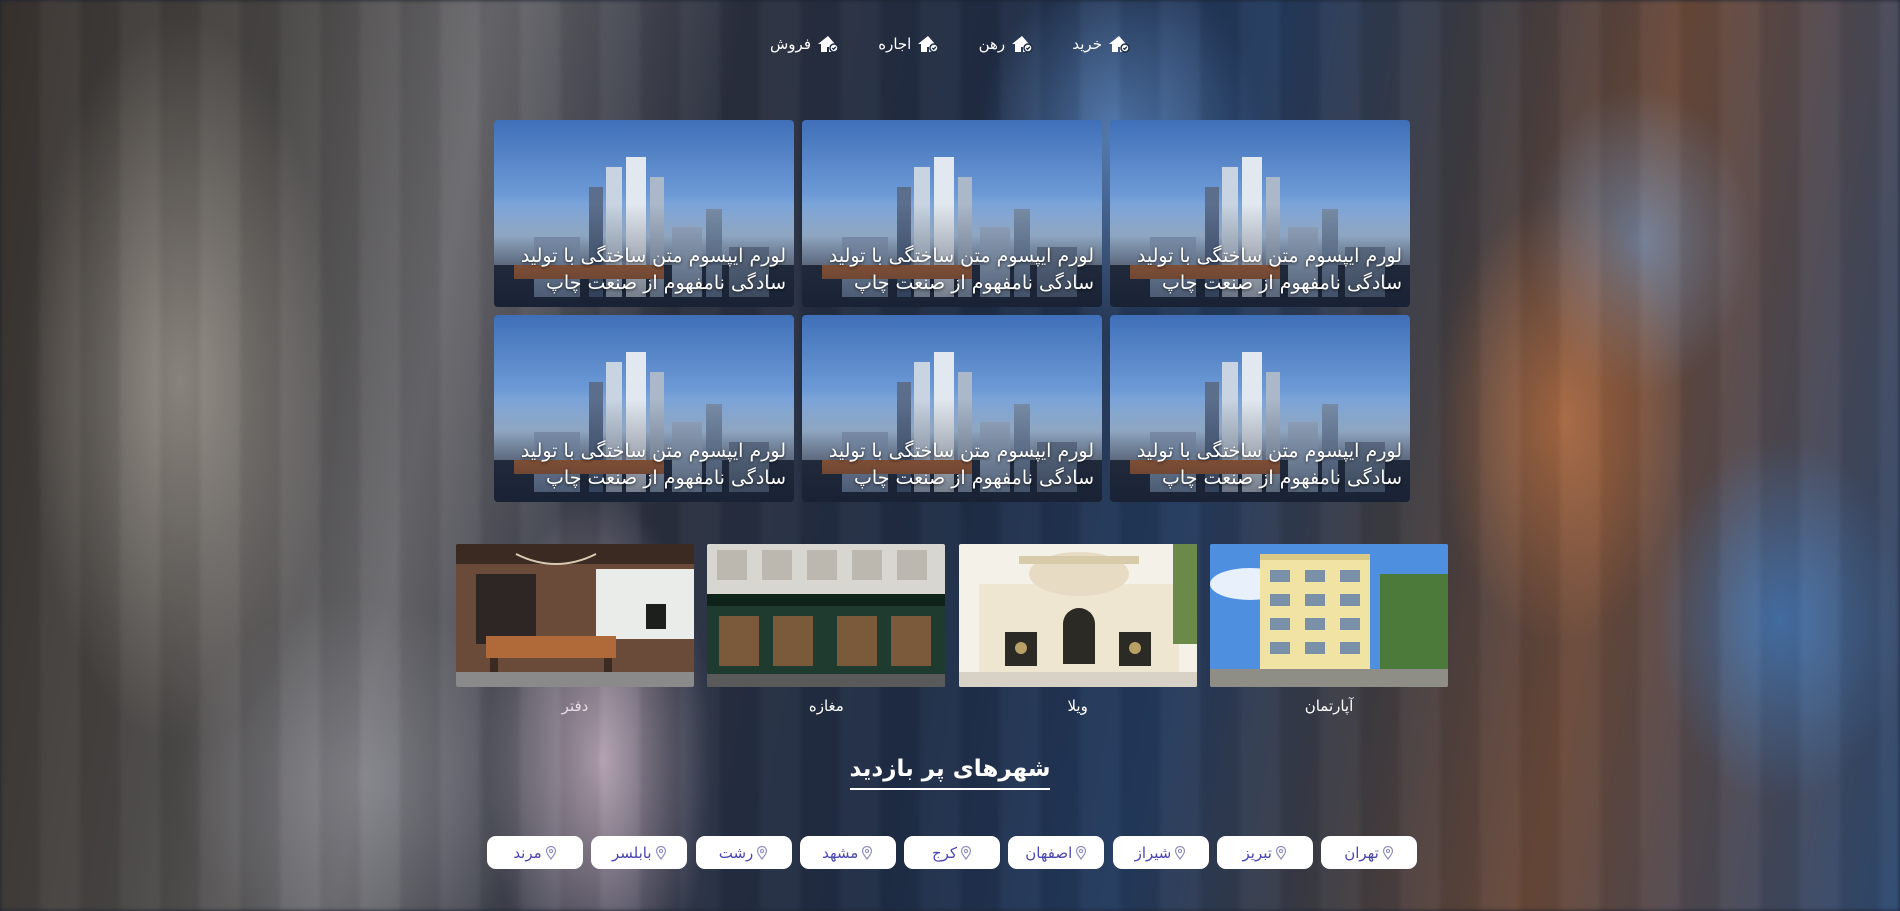  I want to click on city-name: مرند, so click(527, 852).